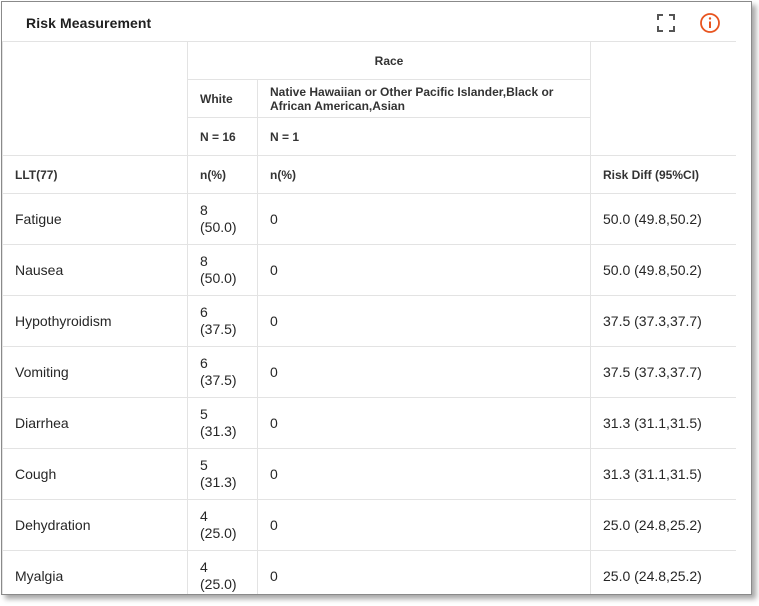  I want to click on term-cell: Nausea, so click(95, 270).